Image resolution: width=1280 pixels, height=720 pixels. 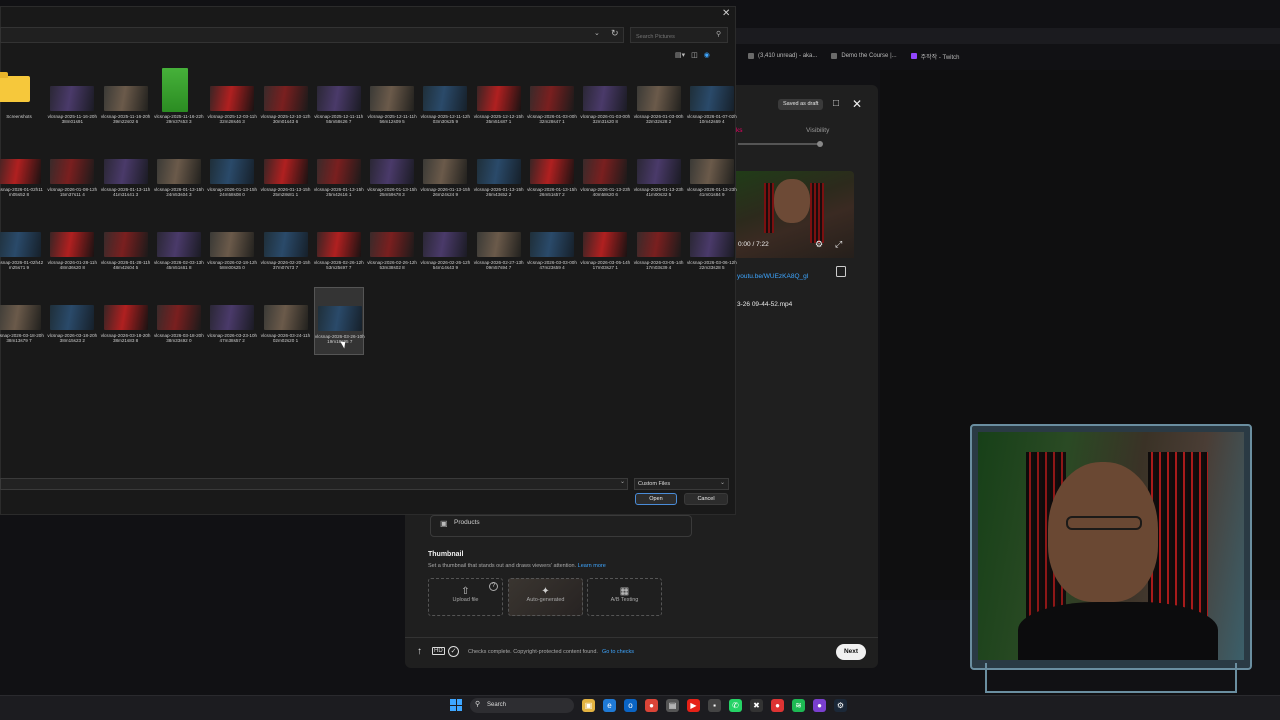 What do you see at coordinates (312, 35) in the screenshot?
I see `address-bar` at bounding box center [312, 35].